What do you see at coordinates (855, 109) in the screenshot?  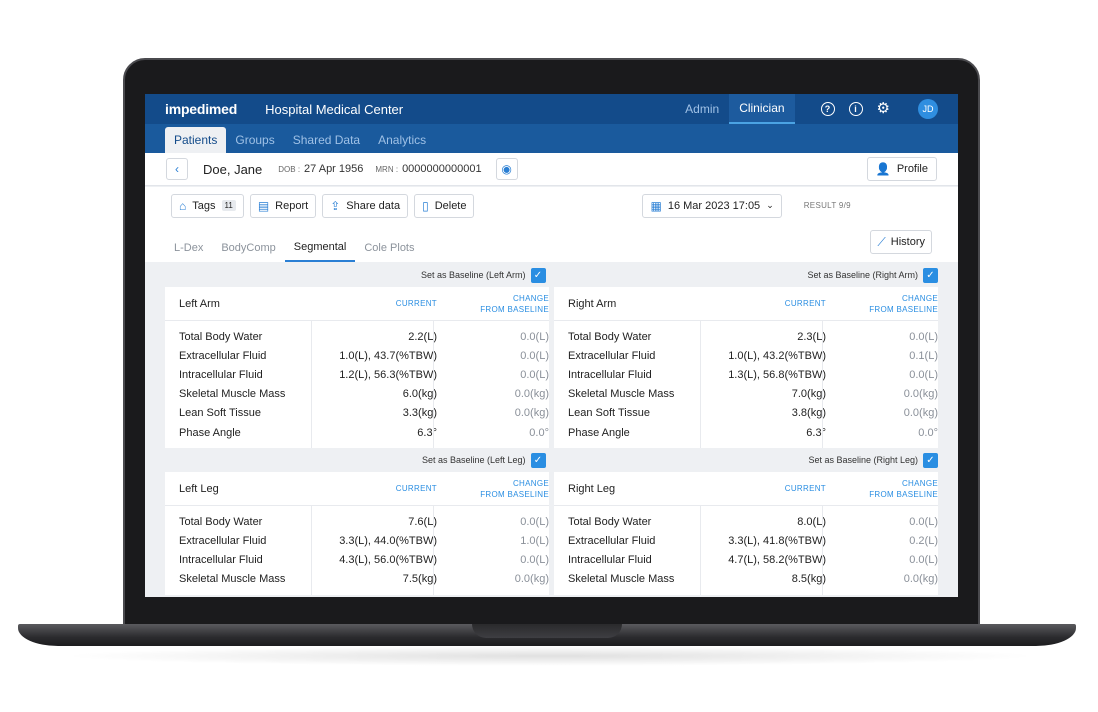 I see `info-icon: i` at bounding box center [855, 109].